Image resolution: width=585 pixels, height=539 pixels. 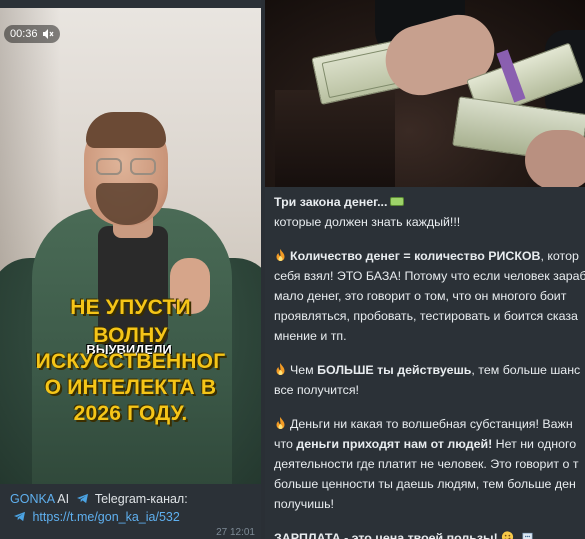 I want to click on law-2-prefix: Чем, so click(x=304, y=370).